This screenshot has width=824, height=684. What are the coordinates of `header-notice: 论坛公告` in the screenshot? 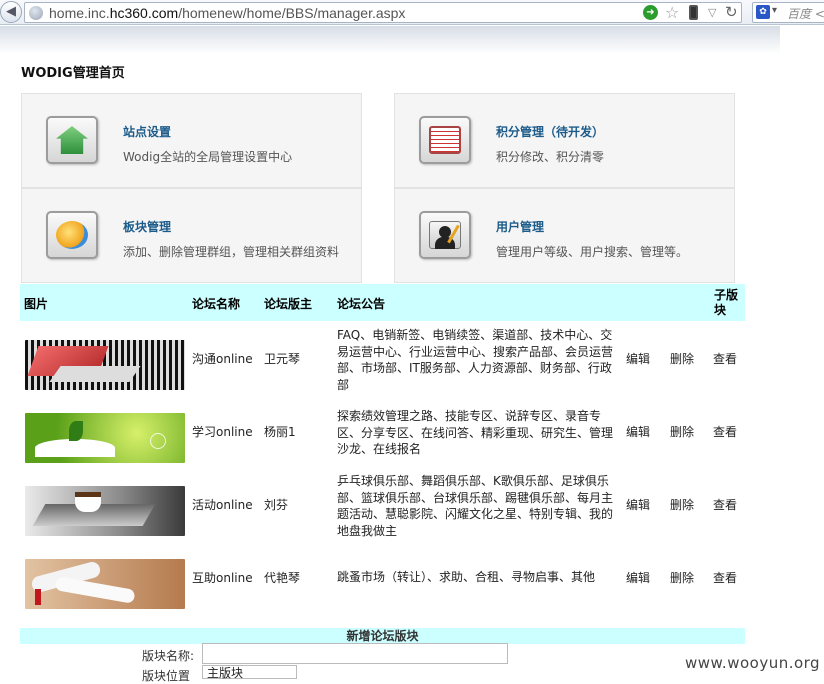 It's located at (361, 304).